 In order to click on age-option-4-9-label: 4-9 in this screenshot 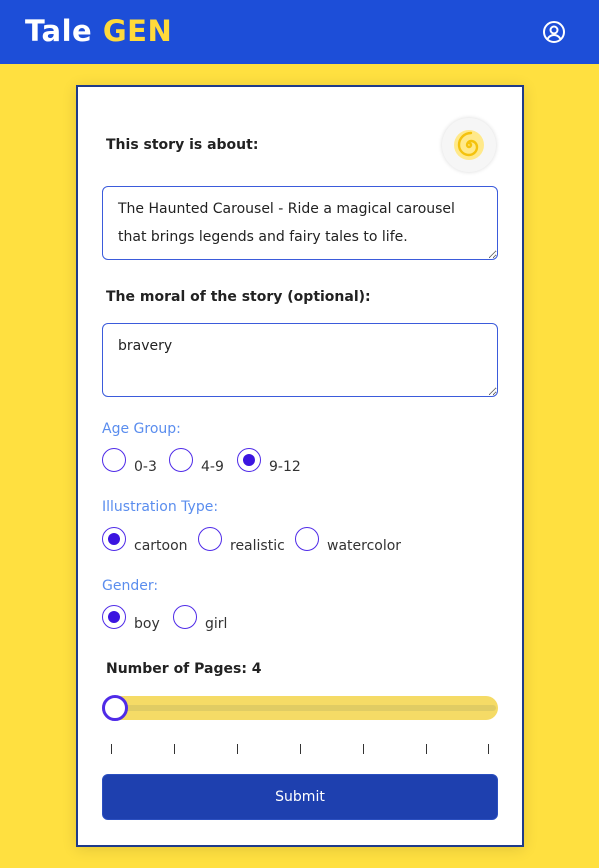, I will do `click(212, 467)`.